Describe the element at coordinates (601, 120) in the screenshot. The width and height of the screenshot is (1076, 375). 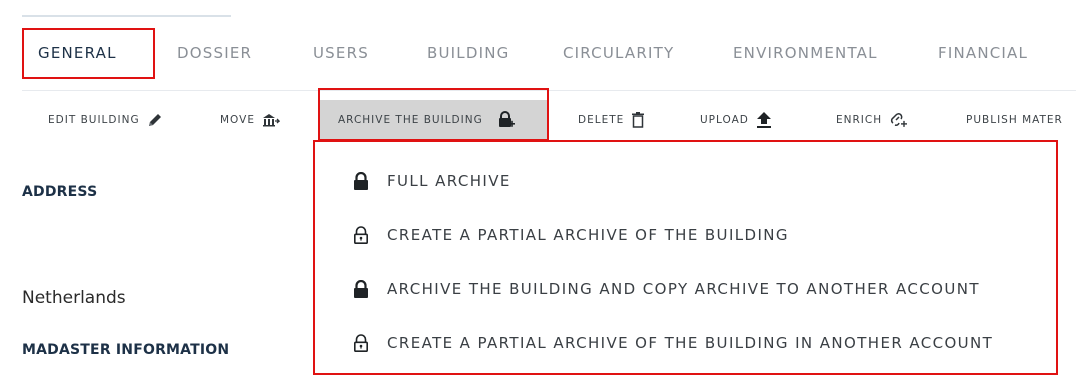
I see `delete-label: DELETE` at that location.